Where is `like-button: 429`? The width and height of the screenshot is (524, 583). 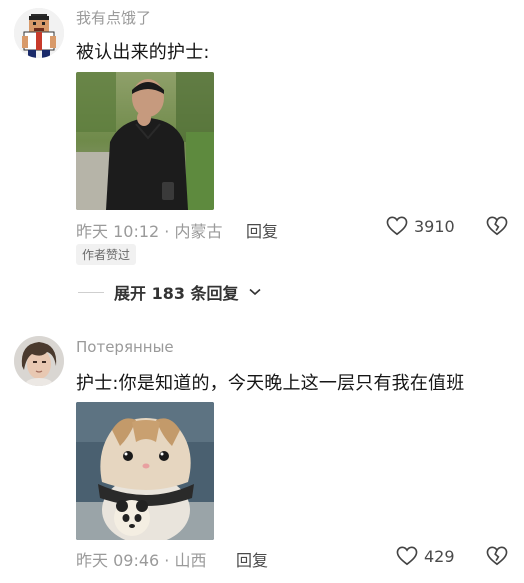 like-button: 429 is located at coordinates (425, 556).